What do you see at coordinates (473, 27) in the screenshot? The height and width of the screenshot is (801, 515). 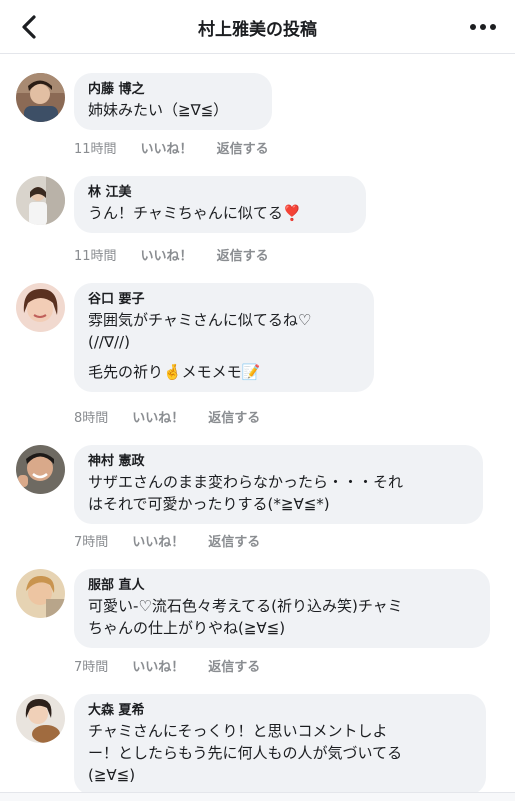 I see `more-dots-icon` at bounding box center [473, 27].